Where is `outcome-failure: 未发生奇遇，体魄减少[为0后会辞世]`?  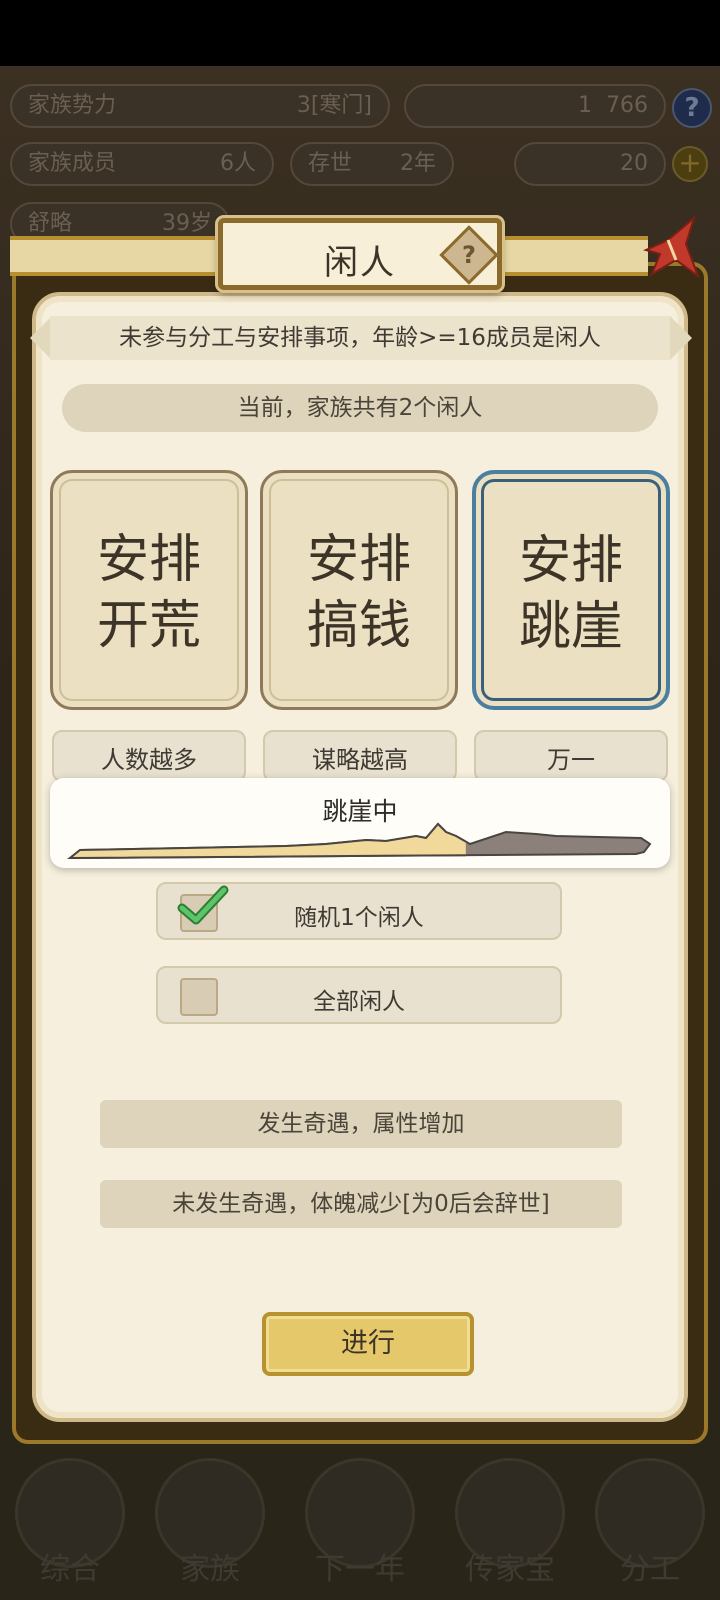 outcome-failure: 未发生奇遇，体魄减少[为0后会辞世] is located at coordinates (361, 1204).